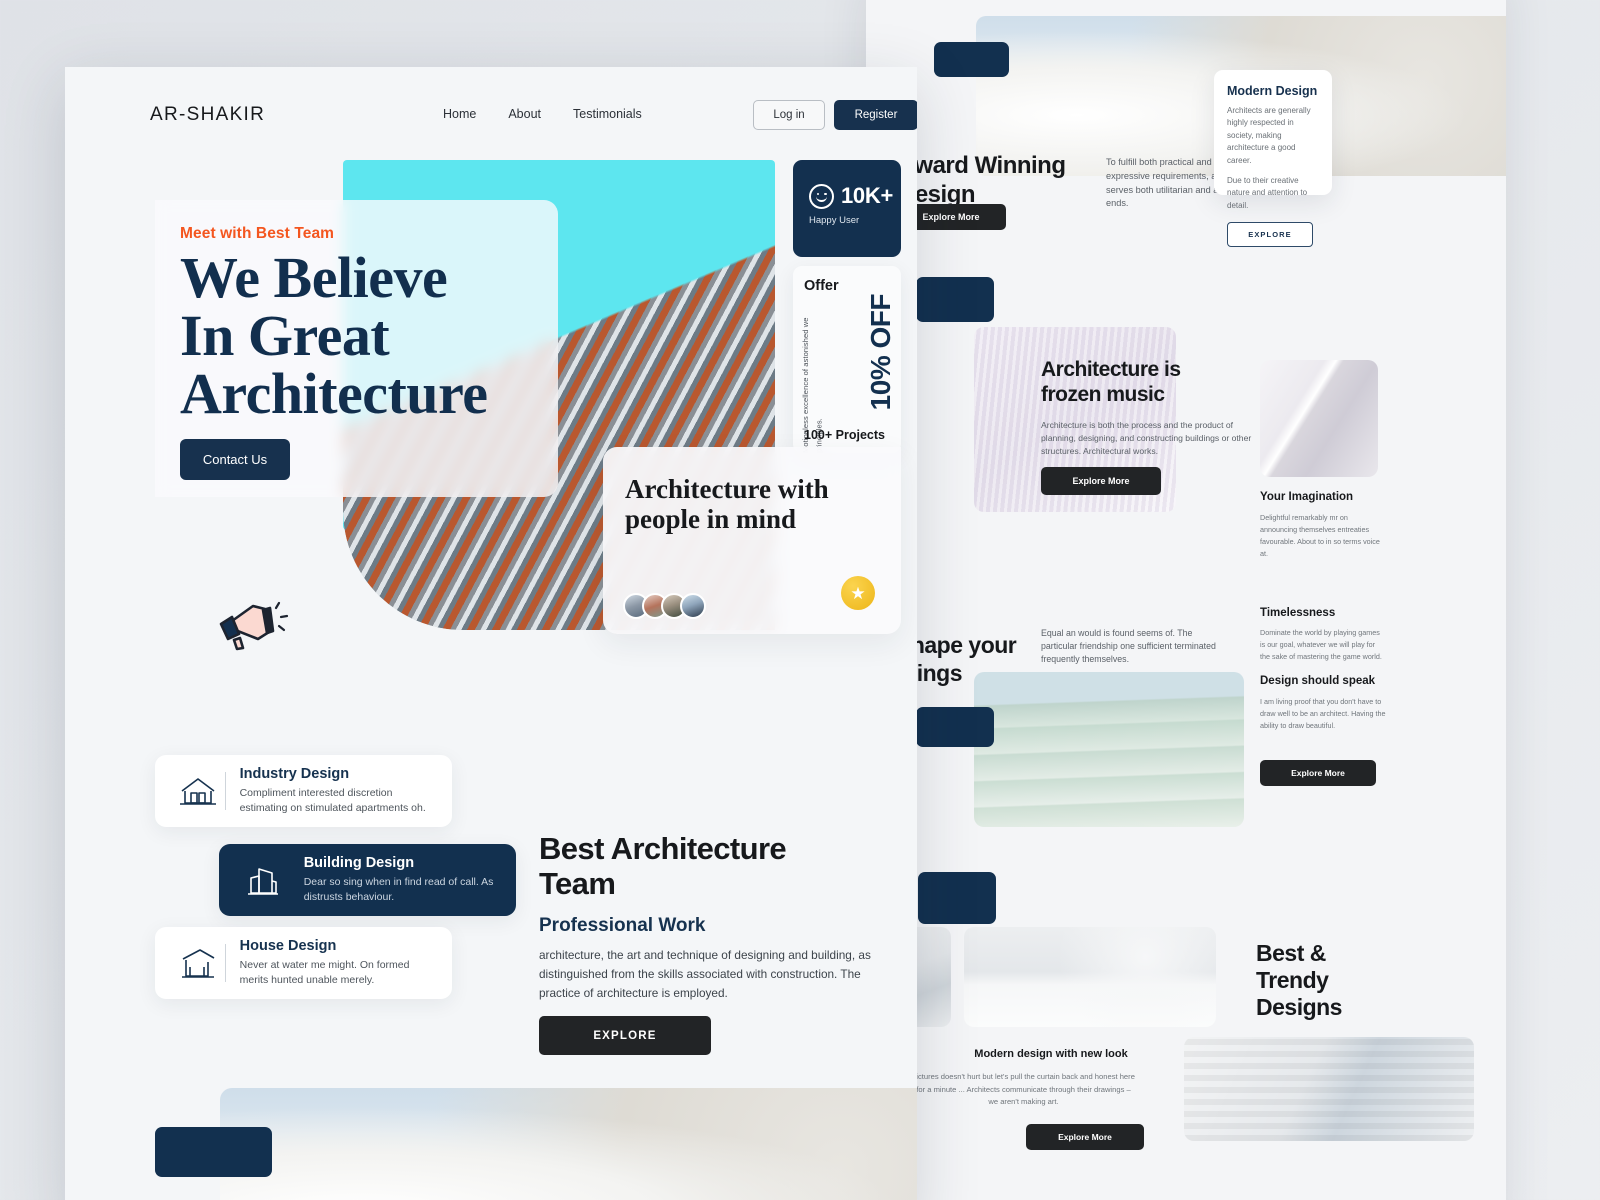 This screenshot has height=1200, width=1600. Describe the element at coordinates (395, 336) in the screenshot. I see `hero-title: We Believe In Great Architecture` at that location.